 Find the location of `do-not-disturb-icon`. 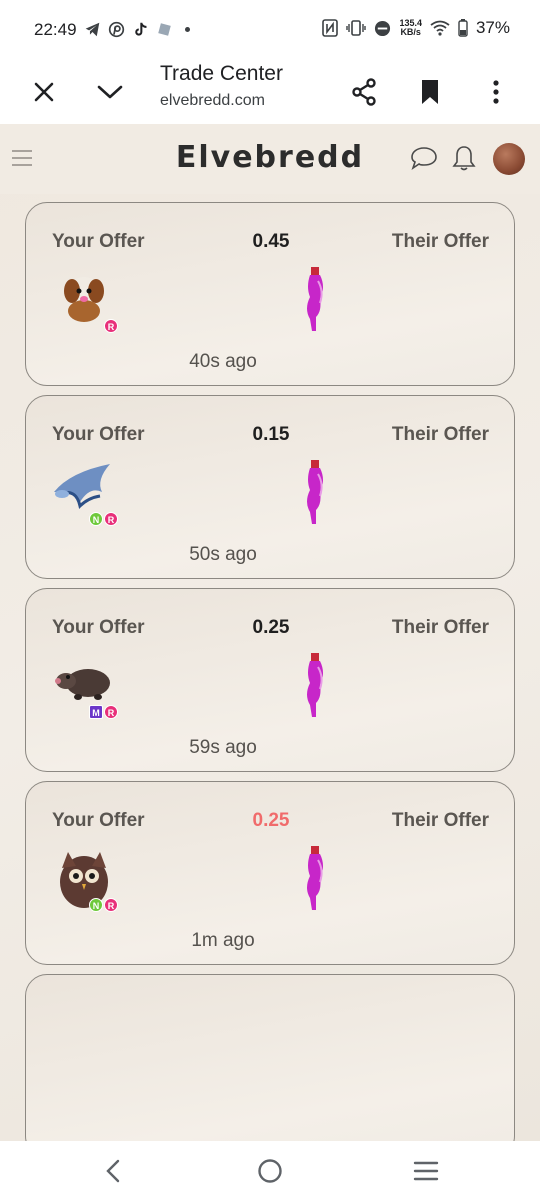

do-not-disturb-icon is located at coordinates (383, 28).